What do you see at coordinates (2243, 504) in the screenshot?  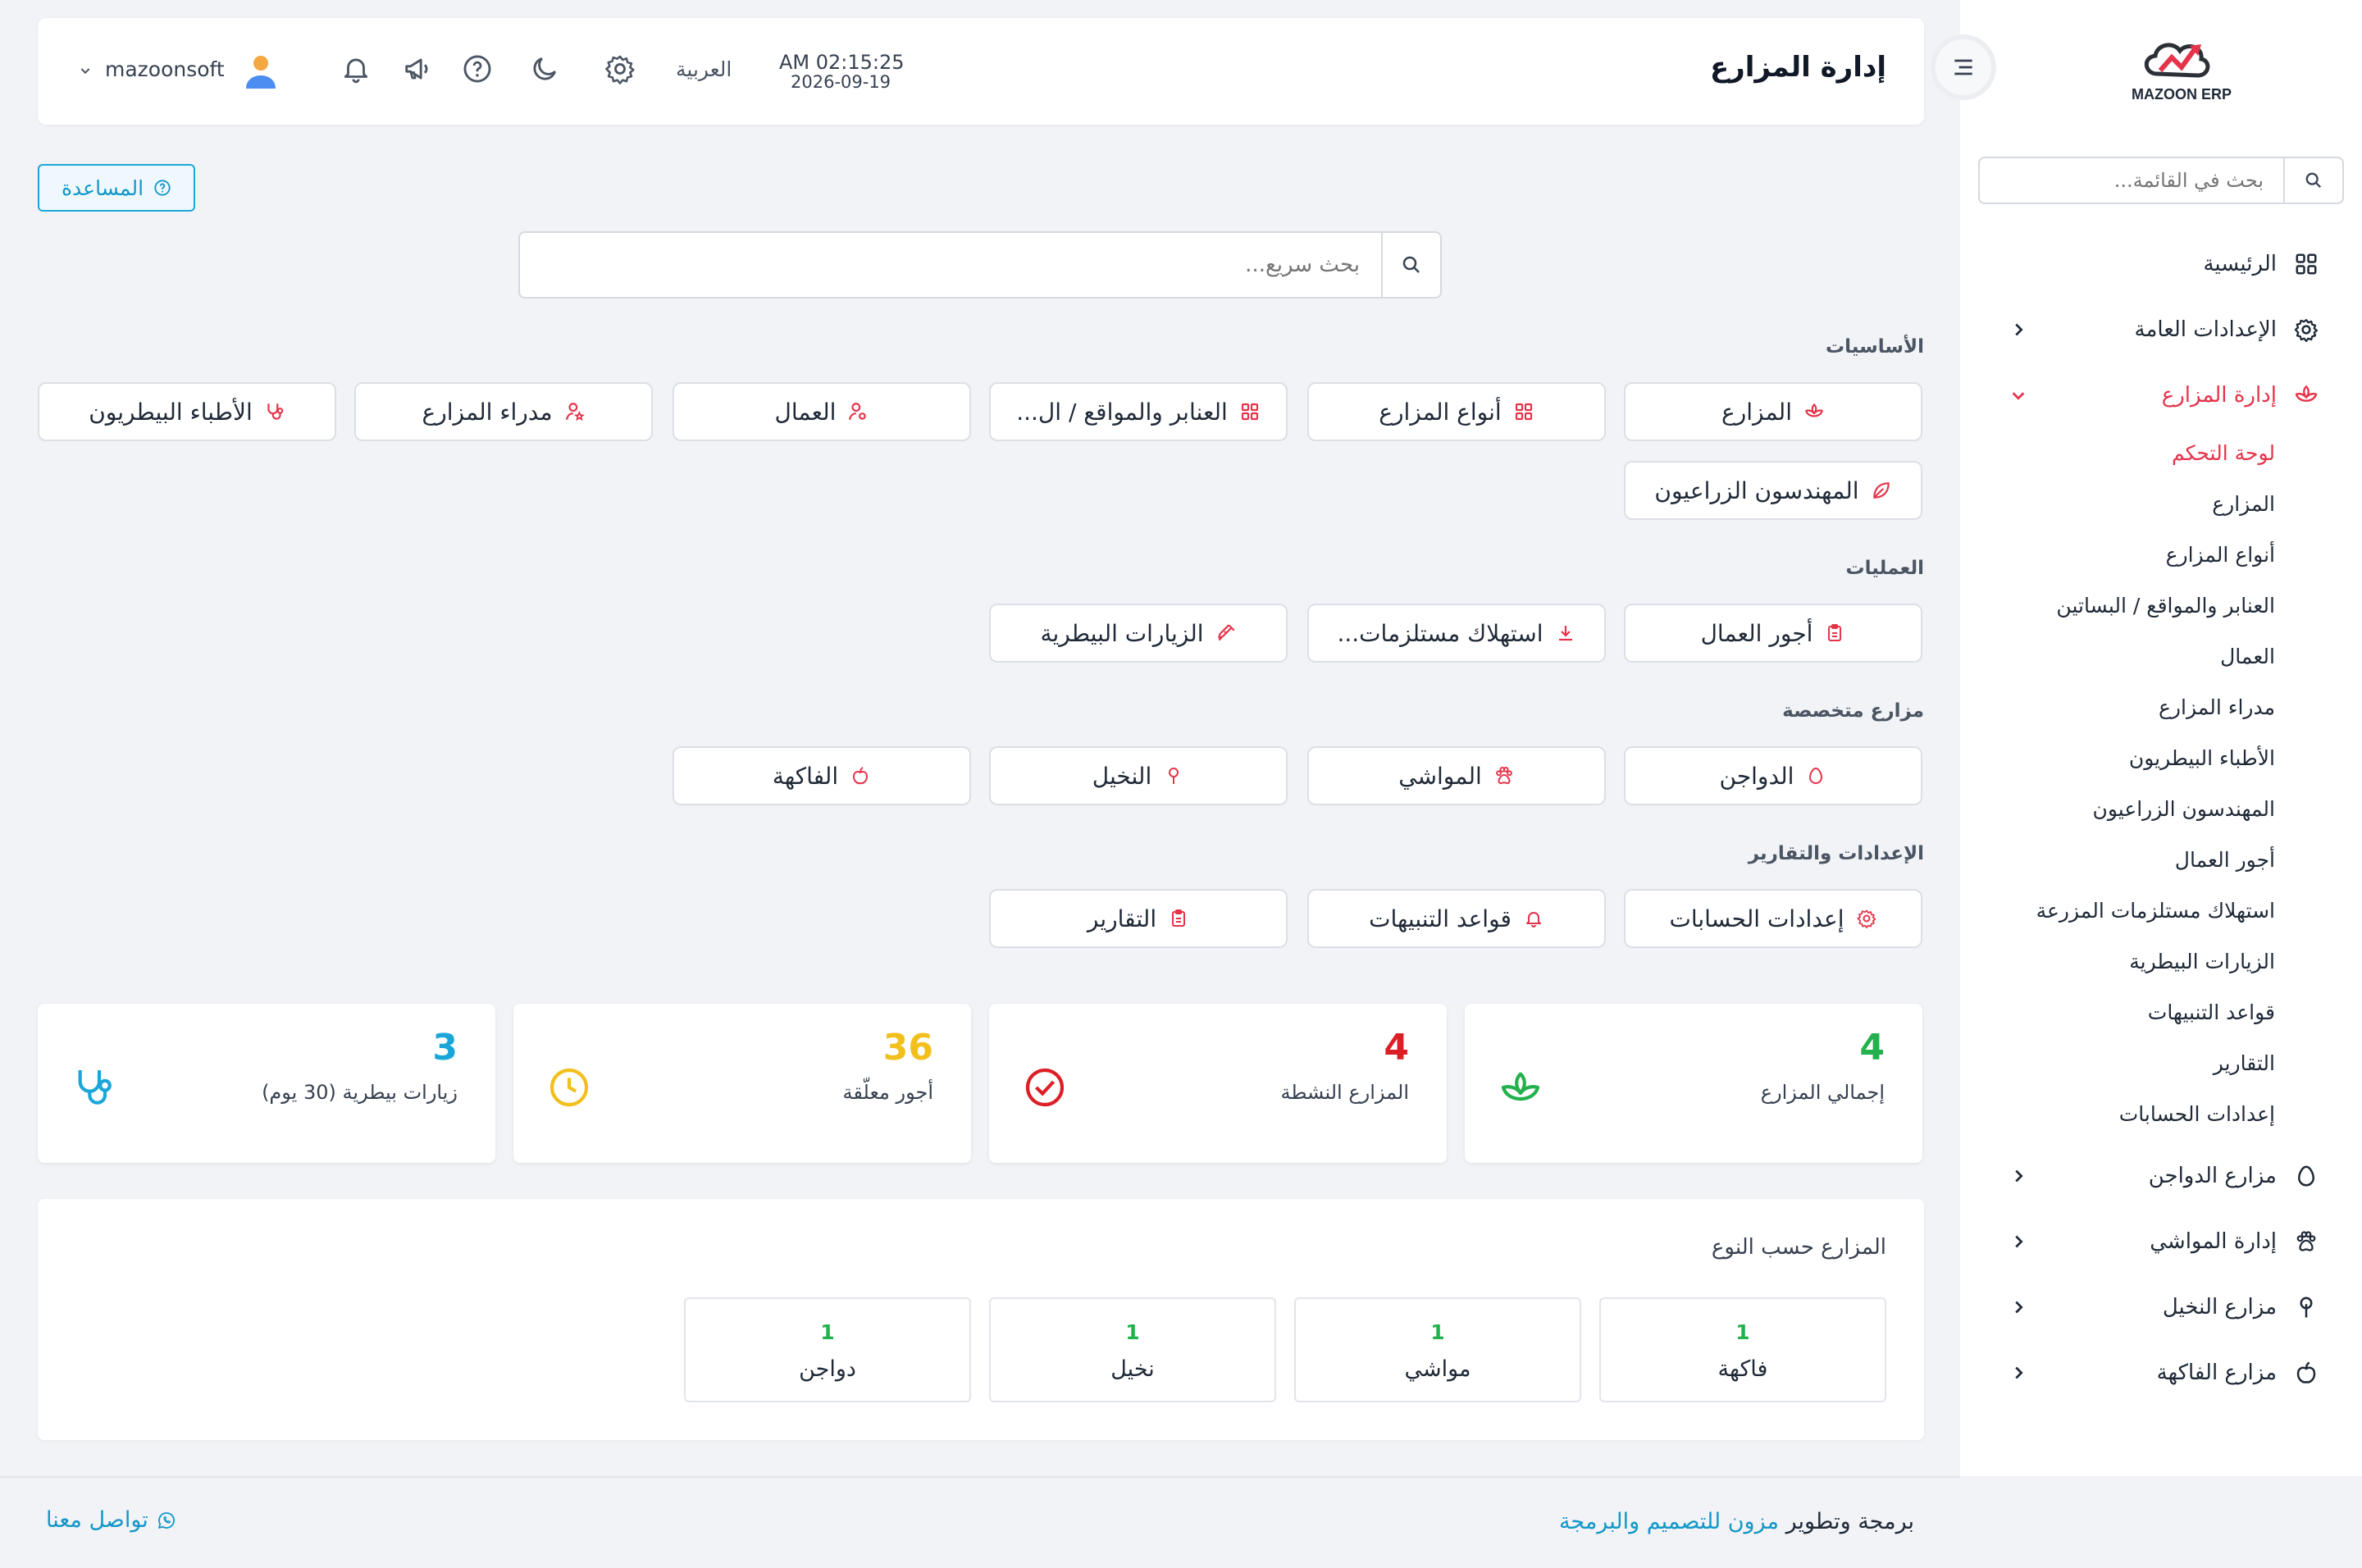 I see `sidebar-subitem-farms: المزارع` at bounding box center [2243, 504].